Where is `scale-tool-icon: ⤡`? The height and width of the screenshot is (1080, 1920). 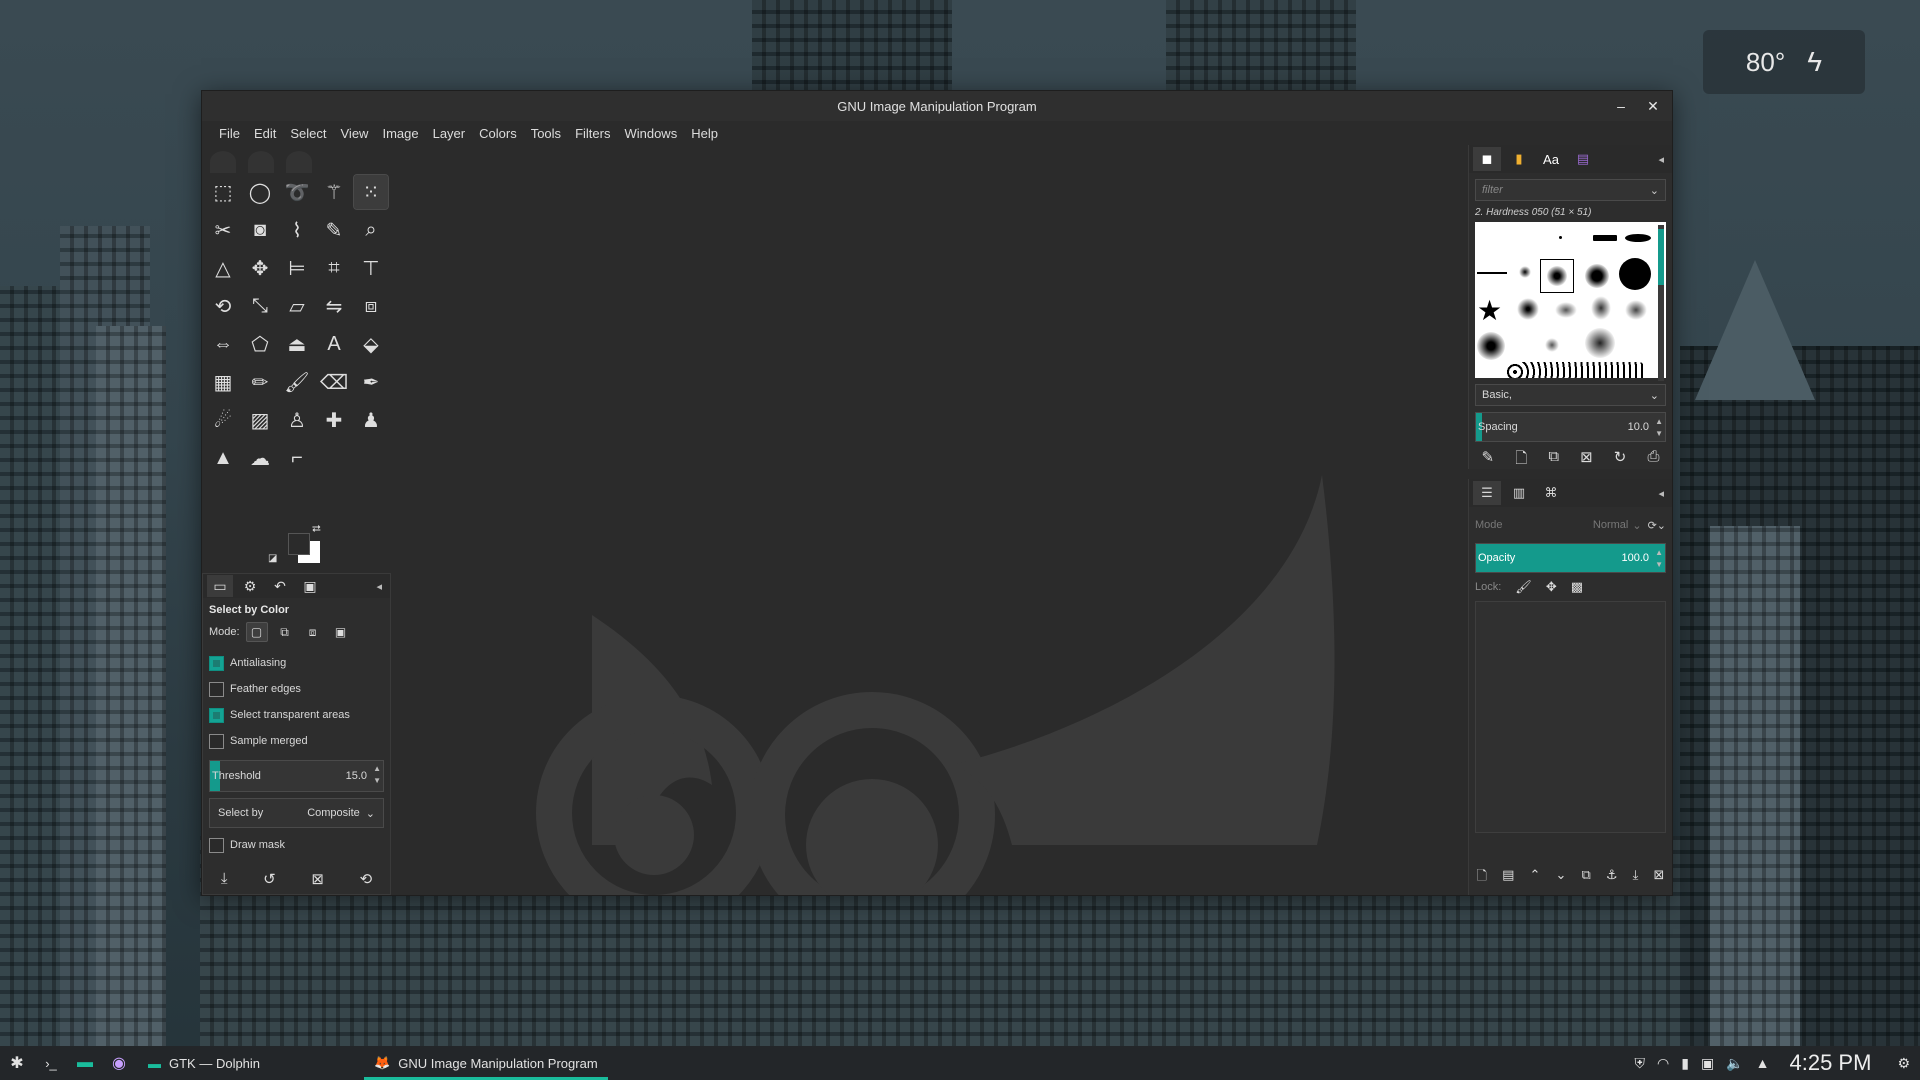
scale-tool-icon: ⤡ is located at coordinates (260, 306).